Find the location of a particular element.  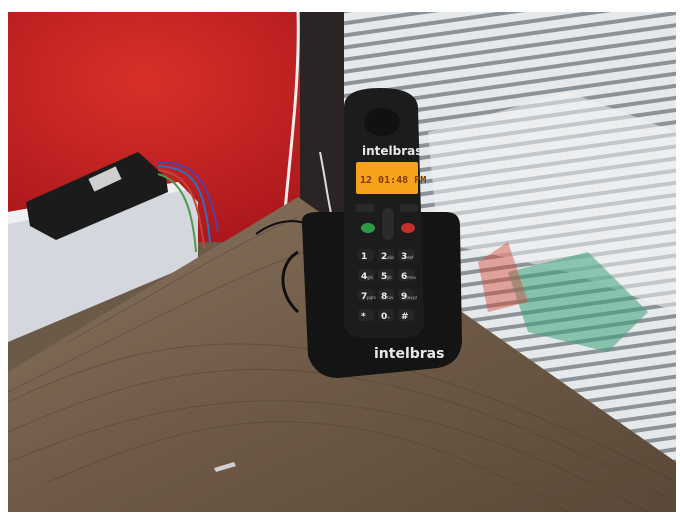

back-key is located at coordinates (409, 208).